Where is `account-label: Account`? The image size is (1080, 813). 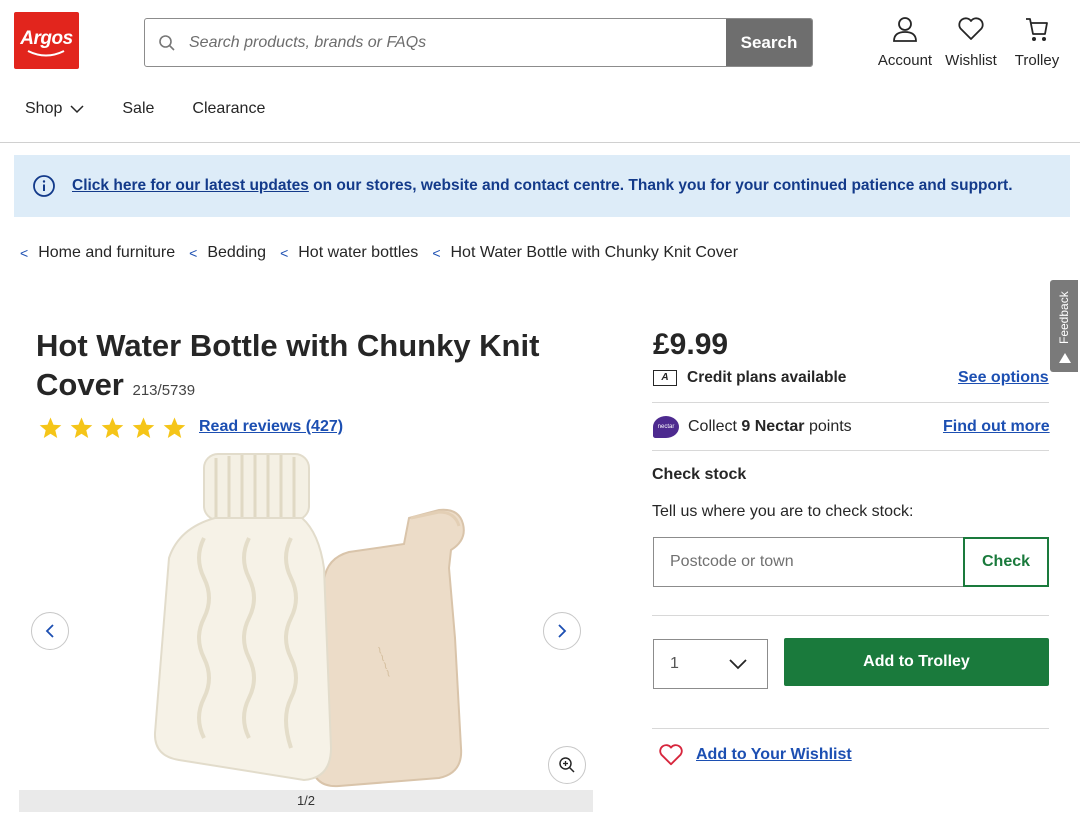 account-label: Account is located at coordinates (905, 60).